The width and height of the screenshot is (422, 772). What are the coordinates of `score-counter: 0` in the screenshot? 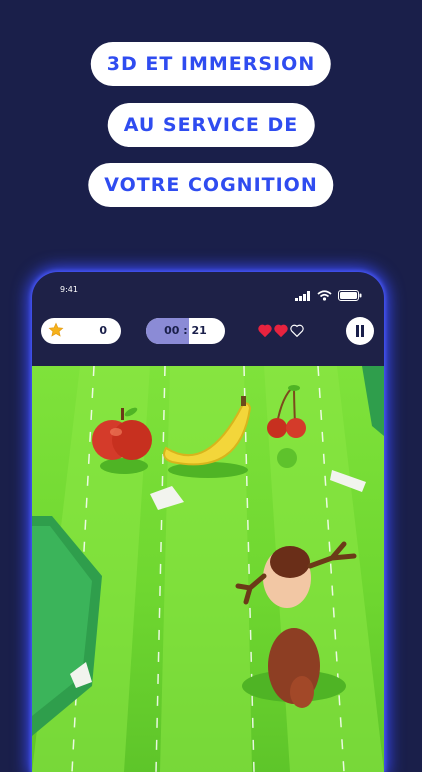 It's located at (81, 331).